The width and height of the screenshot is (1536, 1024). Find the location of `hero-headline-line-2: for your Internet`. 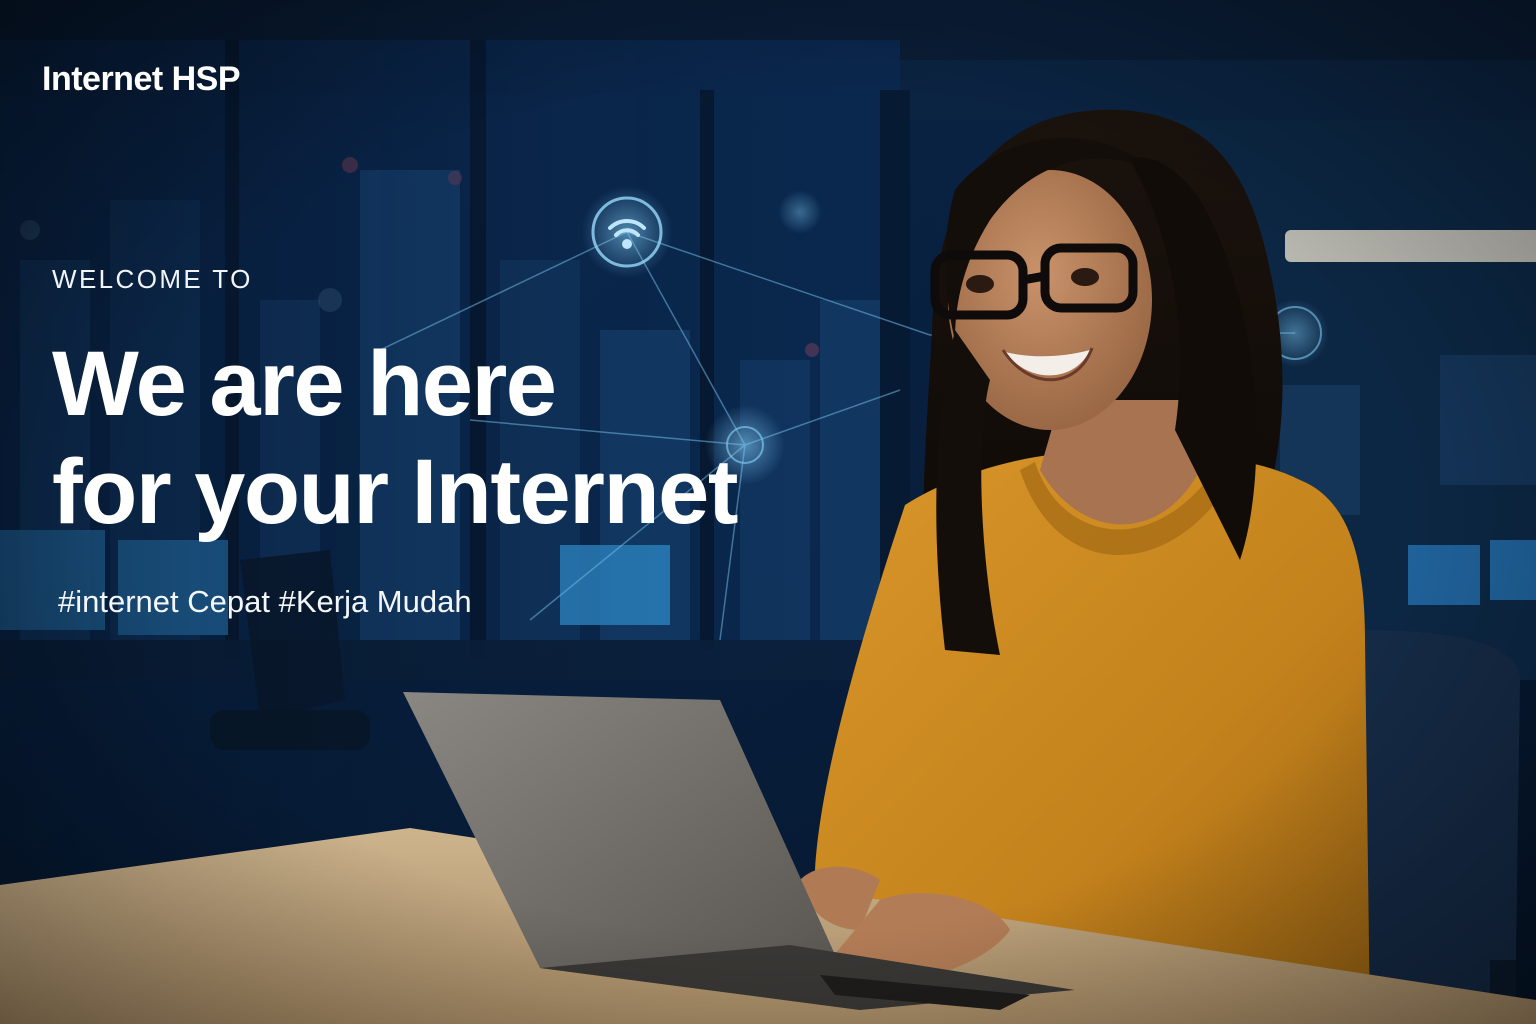

hero-headline-line-2: for your Internet is located at coordinates (395, 492).